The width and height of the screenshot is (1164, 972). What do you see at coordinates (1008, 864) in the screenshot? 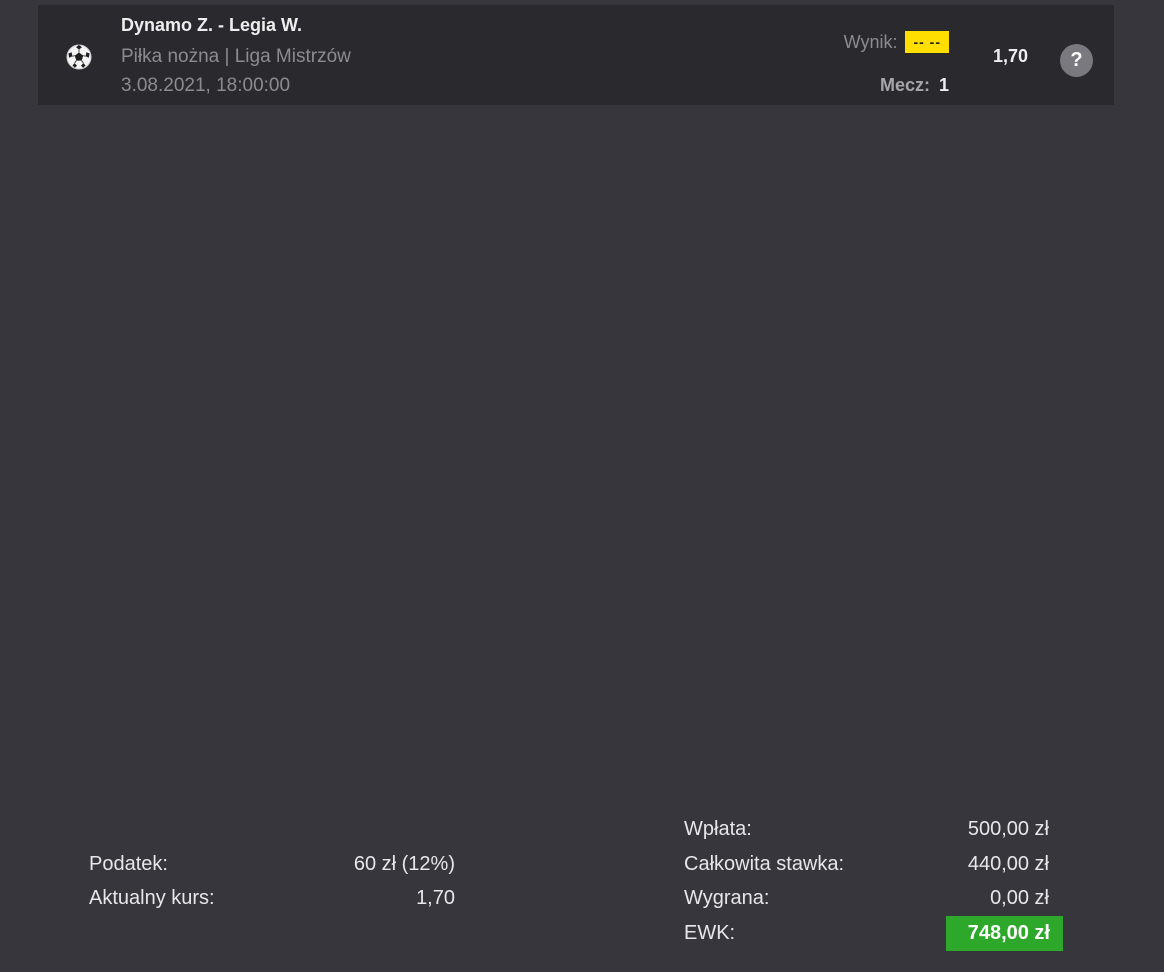
I see `total-stake-value: 440,00 zł` at bounding box center [1008, 864].